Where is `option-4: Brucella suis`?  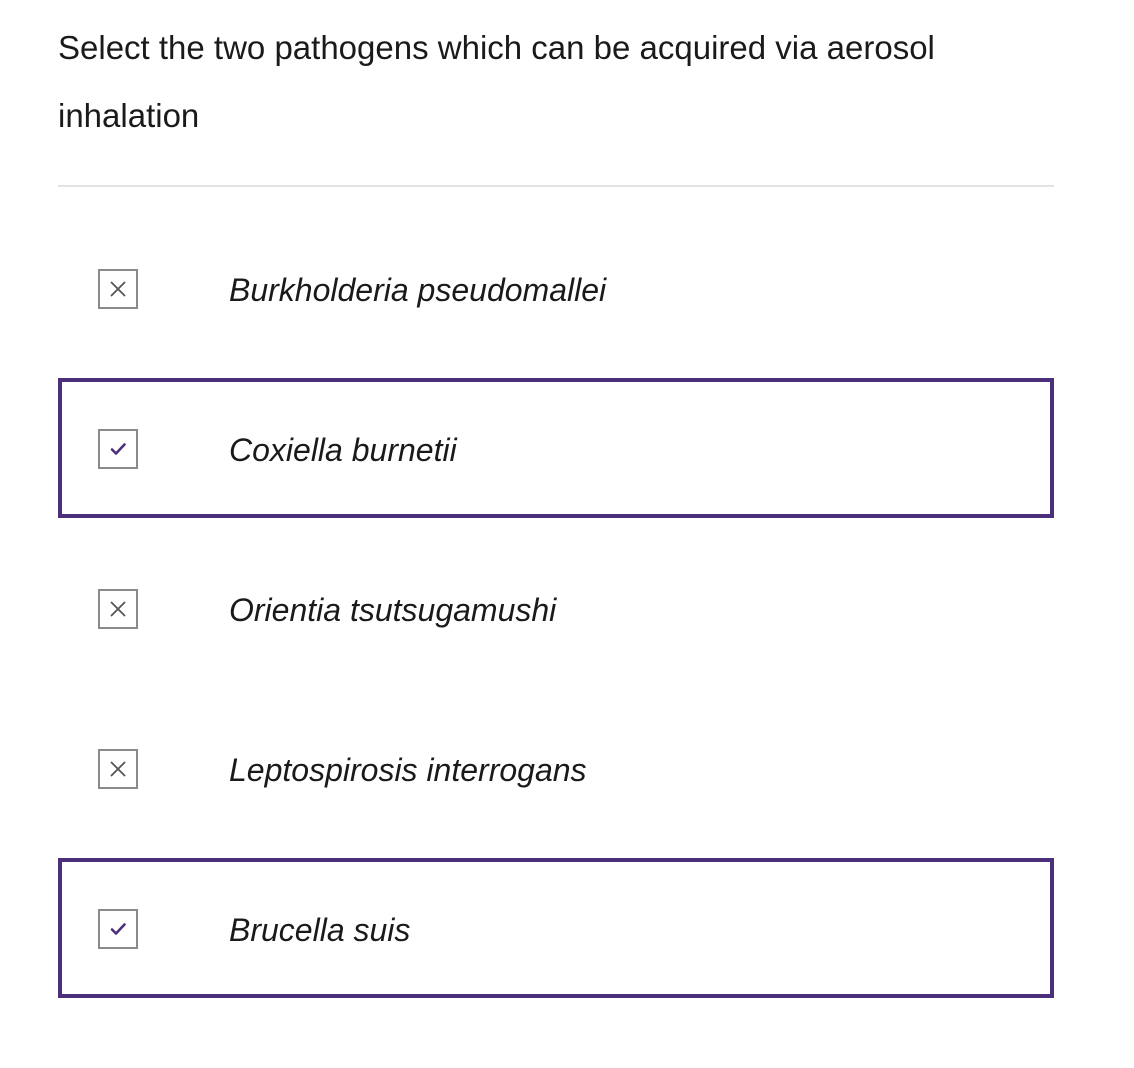
option-4: Brucella suis is located at coordinates (556, 928).